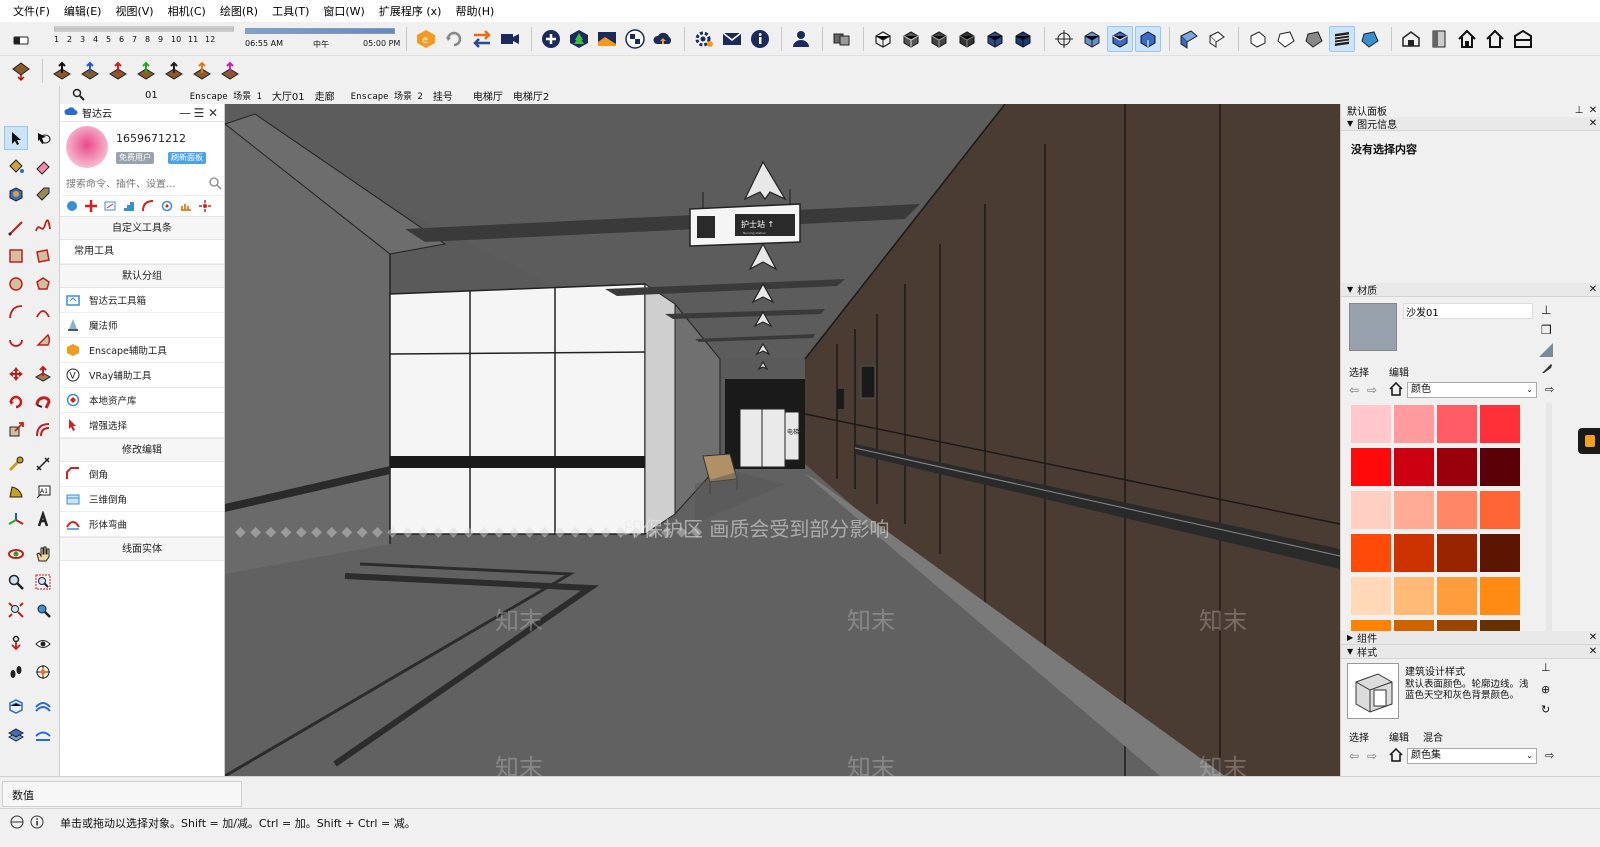 The image size is (1600, 847). What do you see at coordinates (1370, 39) in the screenshot?
I see `face-style-5-icon` at bounding box center [1370, 39].